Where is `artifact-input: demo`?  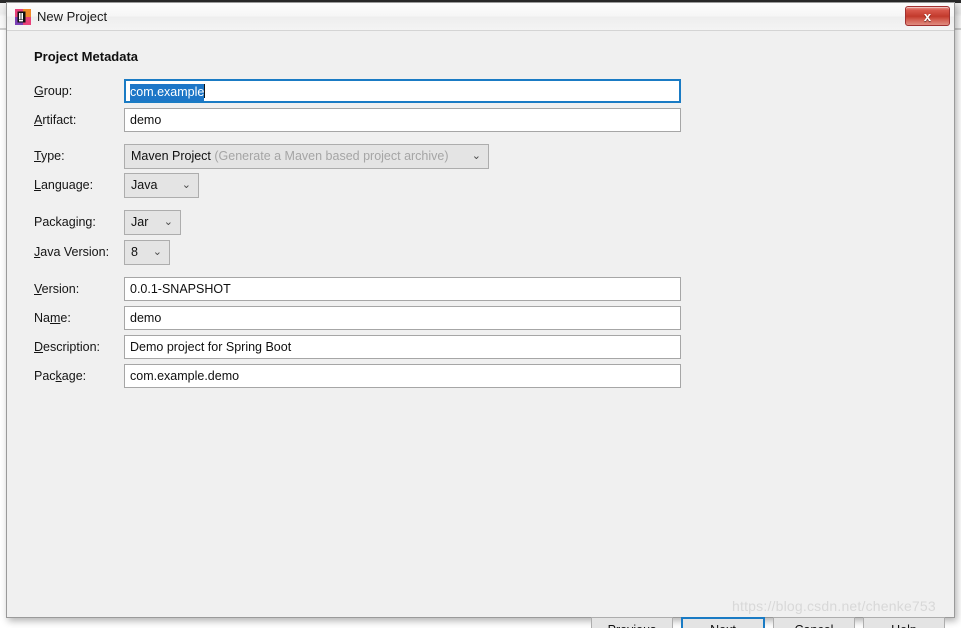
artifact-input: demo is located at coordinates (402, 120).